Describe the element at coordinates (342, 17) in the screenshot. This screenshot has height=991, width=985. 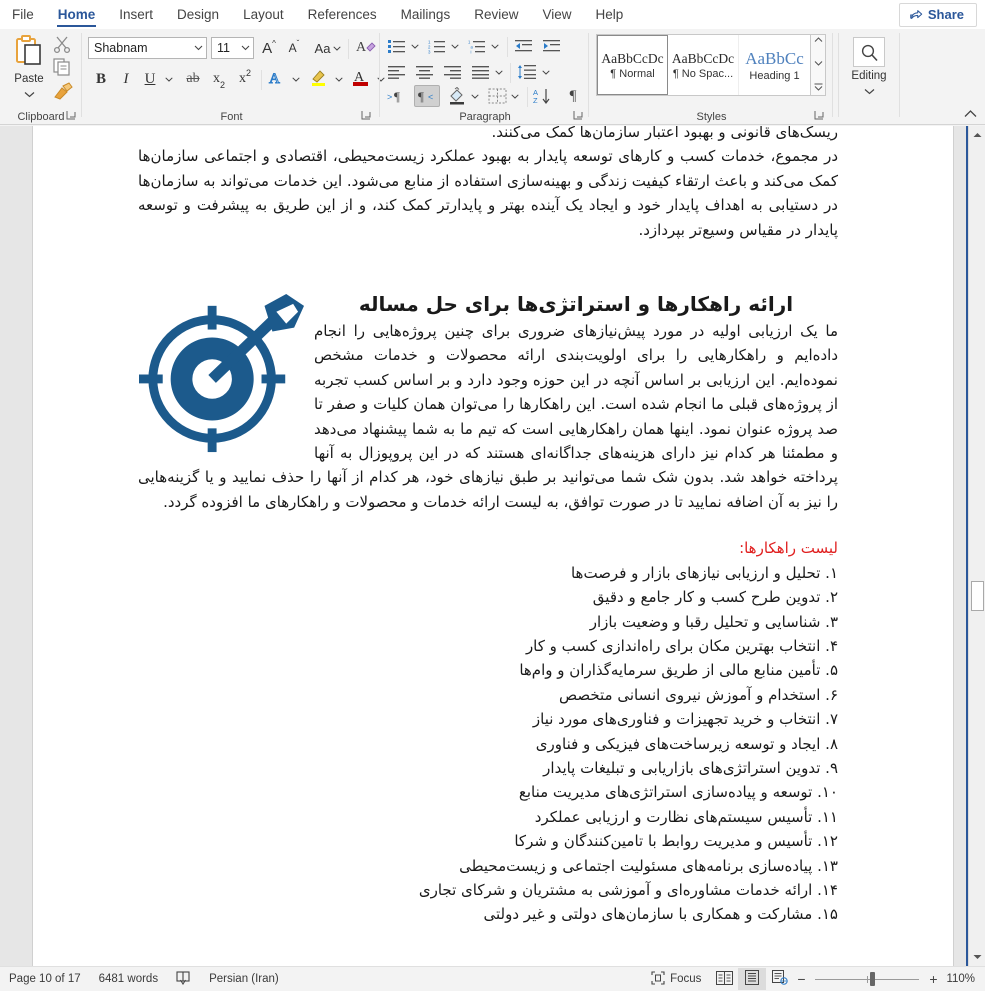
I see `tab-references: References` at that location.